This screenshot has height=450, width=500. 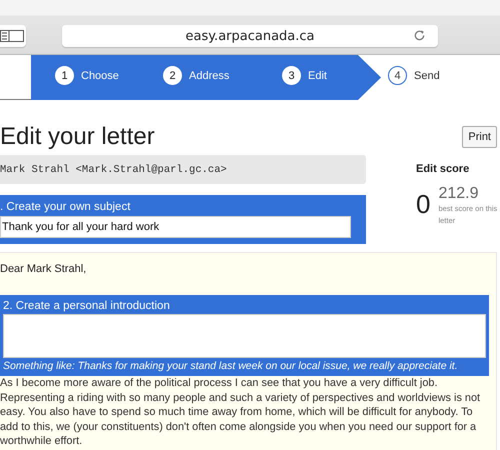 I want to click on step-label: Edit, so click(x=317, y=76).